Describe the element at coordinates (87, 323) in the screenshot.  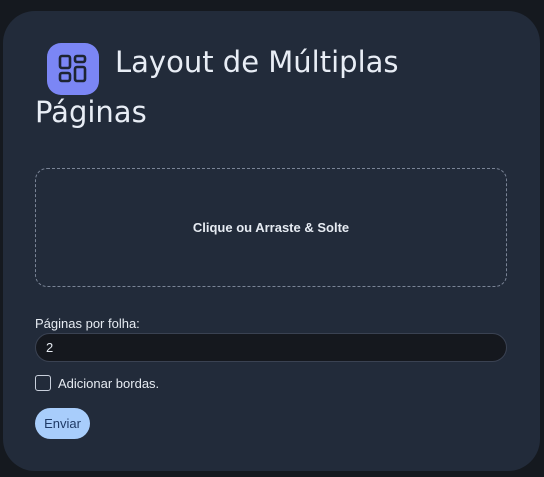
I see `pages-per-sheet-label: Páginas por folha:` at that location.